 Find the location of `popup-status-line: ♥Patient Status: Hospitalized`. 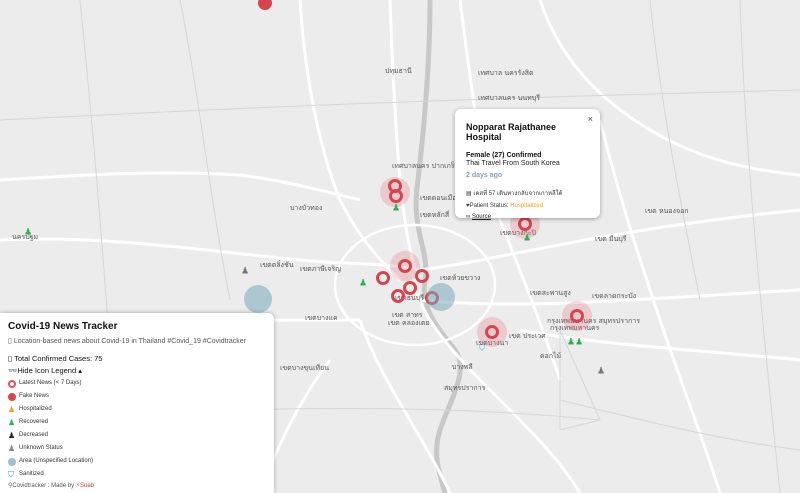

popup-status-line: ♥Patient Status: Hospitalized is located at coordinates (528, 206).